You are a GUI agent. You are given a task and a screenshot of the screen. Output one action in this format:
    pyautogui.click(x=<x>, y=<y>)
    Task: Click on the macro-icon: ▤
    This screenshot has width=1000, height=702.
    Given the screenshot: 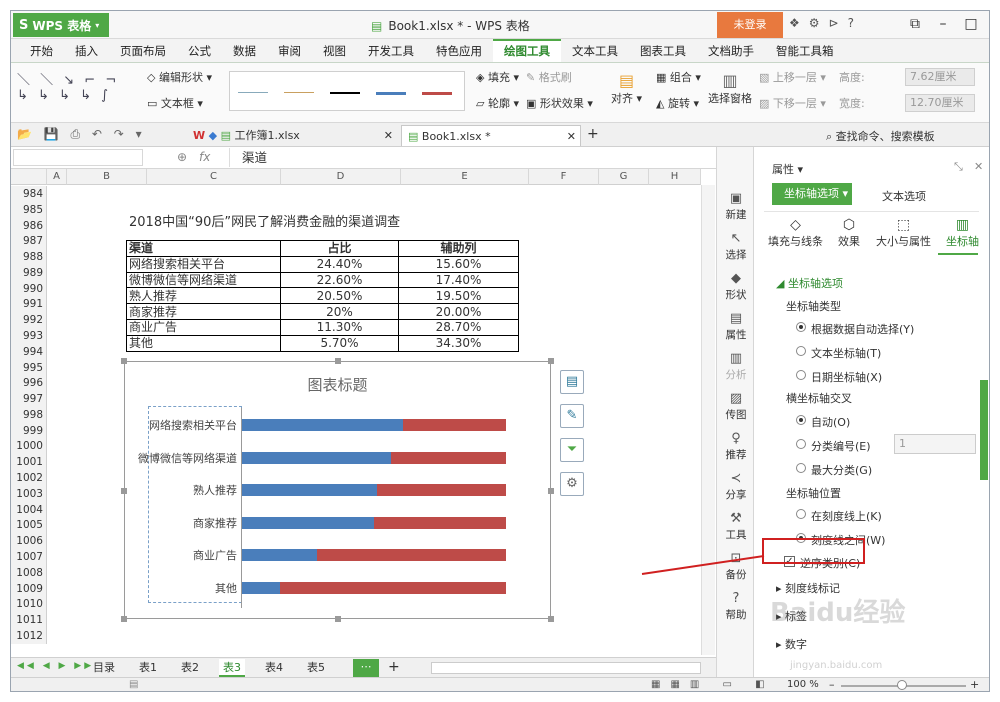 What is the action you would take?
    pyautogui.click(x=133, y=684)
    